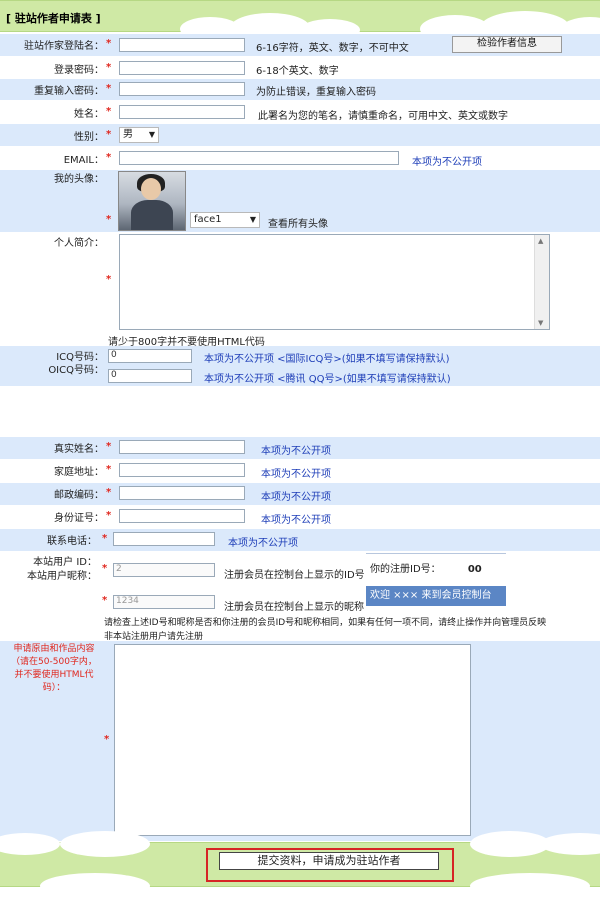 Image resolution: width=600 pixels, height=899 pixels. What do you see at coordinates (79, 243) in the screenshot?
I see `intro-label: 个人简介：` at bounding box center [79, 243].